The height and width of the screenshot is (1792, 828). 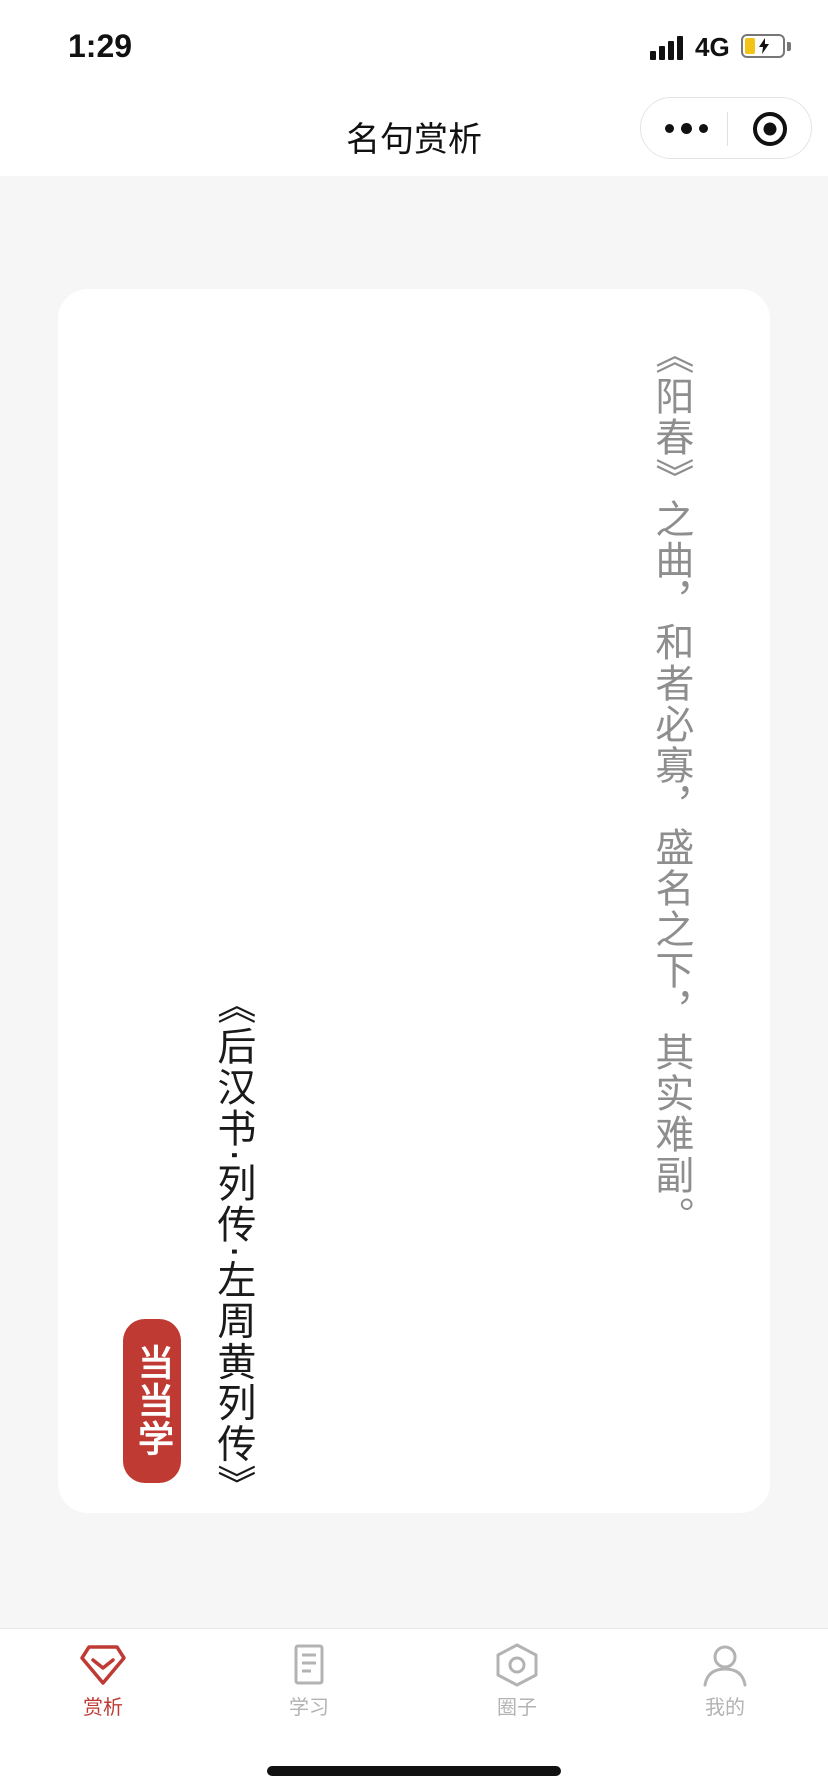 I want to click on capsule-divider, so click(x=727, y=129).